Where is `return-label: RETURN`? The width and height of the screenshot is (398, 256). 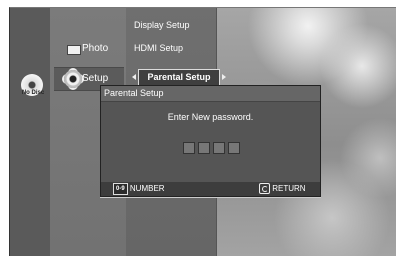
return-label: RETURN is located at coordinates (289, 188).